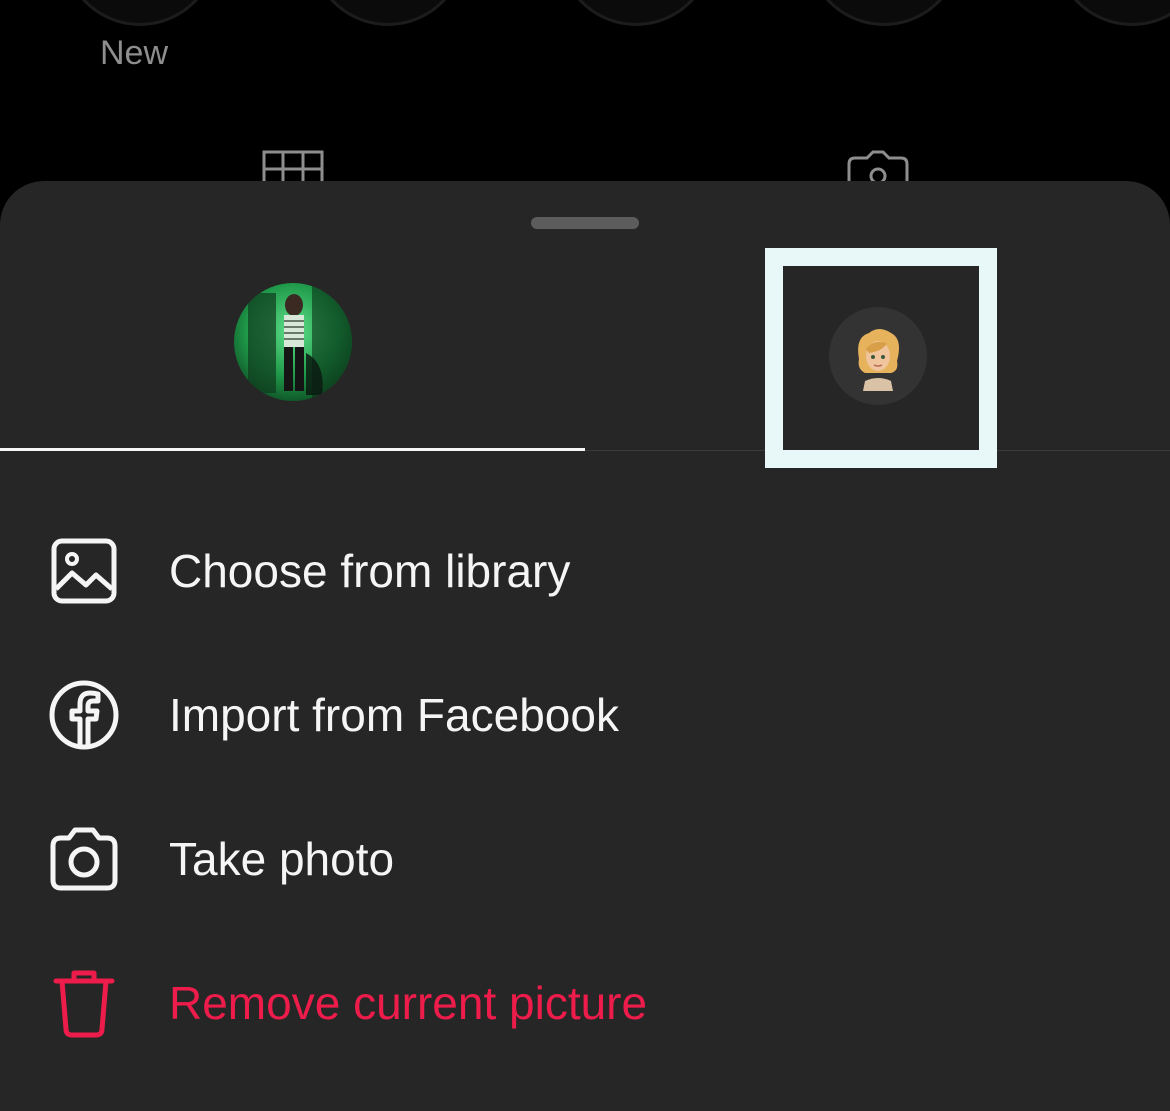 The height and width of the screenshot is (1111, 1170). Describe the element at coordinates (84, 859) in the screenshot. I see `camera-icon` at that location.